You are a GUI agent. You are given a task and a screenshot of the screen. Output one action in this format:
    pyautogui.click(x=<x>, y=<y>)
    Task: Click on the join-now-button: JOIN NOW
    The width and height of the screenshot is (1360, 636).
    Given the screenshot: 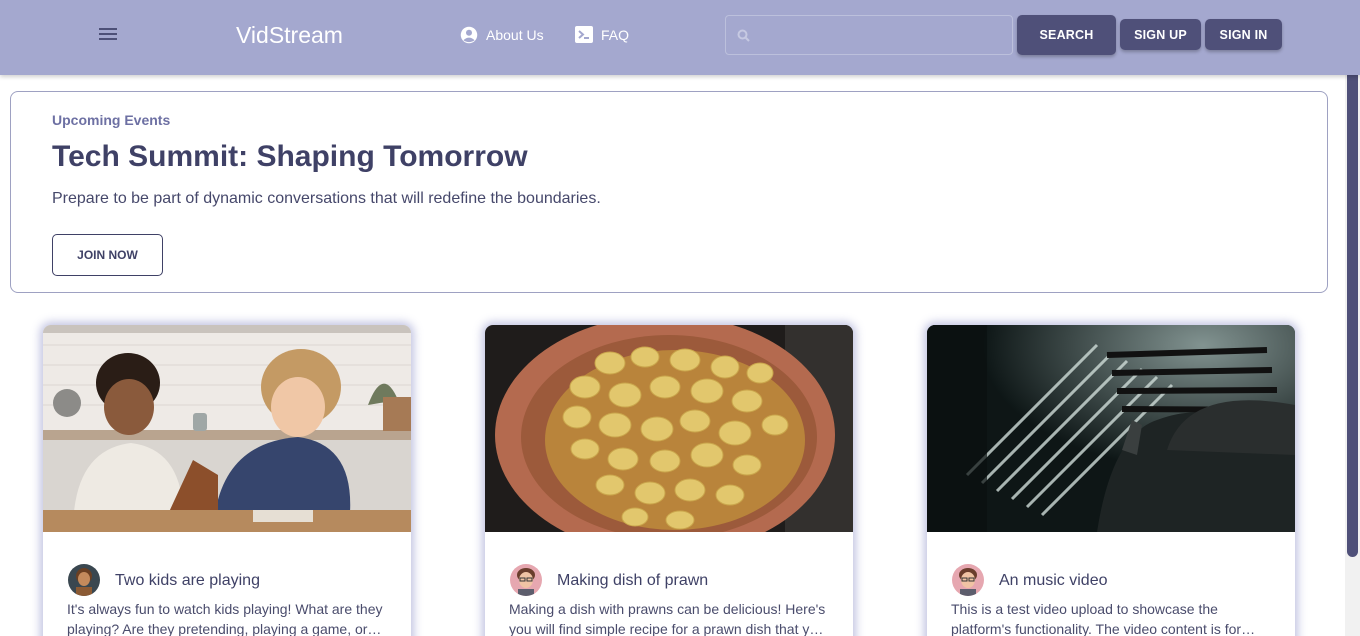 What is the action you would take?
    pyautogui.click(x=107, y=255)
    